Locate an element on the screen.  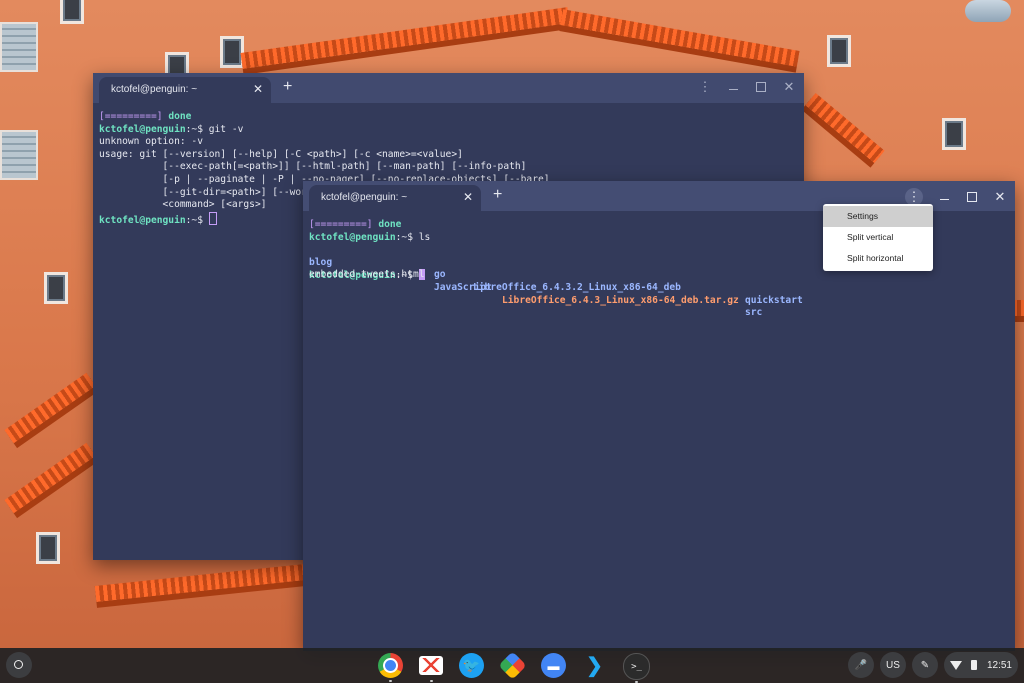
status-area: 🎤 US ✎ 12:51 is located at coordinates (933, 665).